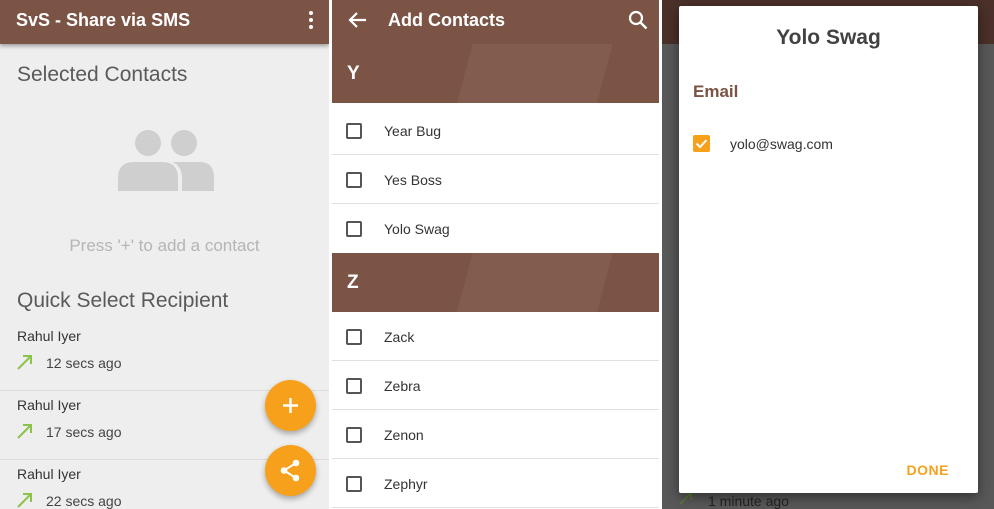  Describe the element at coordinates (495, 336) in the screenshot. I see `contact-row: Zack` at that location.